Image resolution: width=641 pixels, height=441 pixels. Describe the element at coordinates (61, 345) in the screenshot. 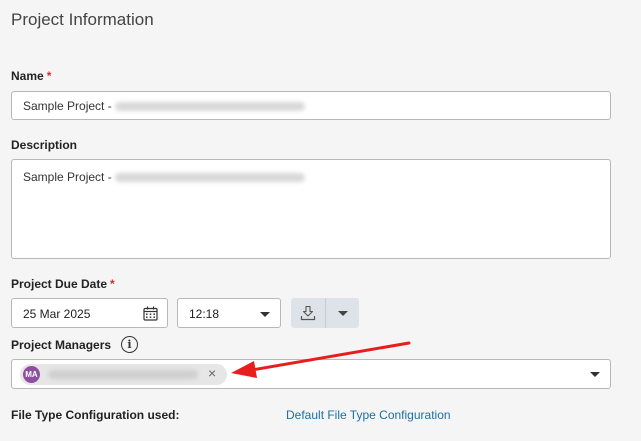

I see `project-managers-label: Project Managers` at that location.